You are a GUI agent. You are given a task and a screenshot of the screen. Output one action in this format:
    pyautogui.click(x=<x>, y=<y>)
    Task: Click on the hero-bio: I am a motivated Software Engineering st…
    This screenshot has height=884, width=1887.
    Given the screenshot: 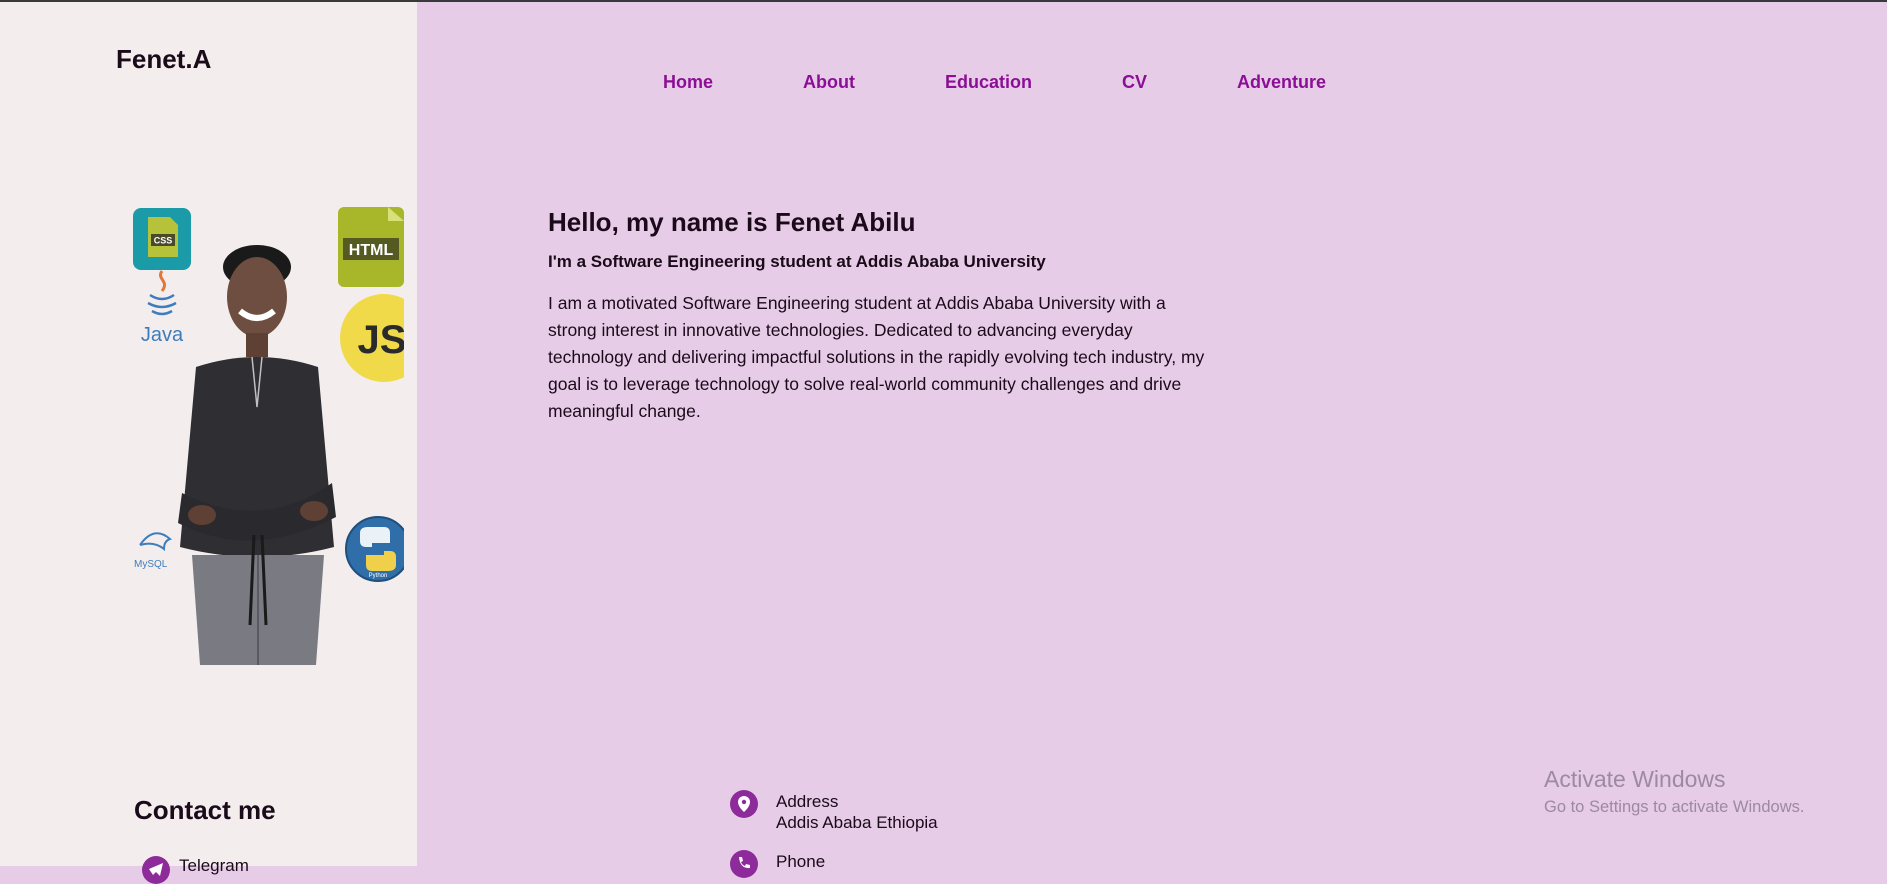 What is the action you would take?
    pyautogui.click(x=876, y=357)
    